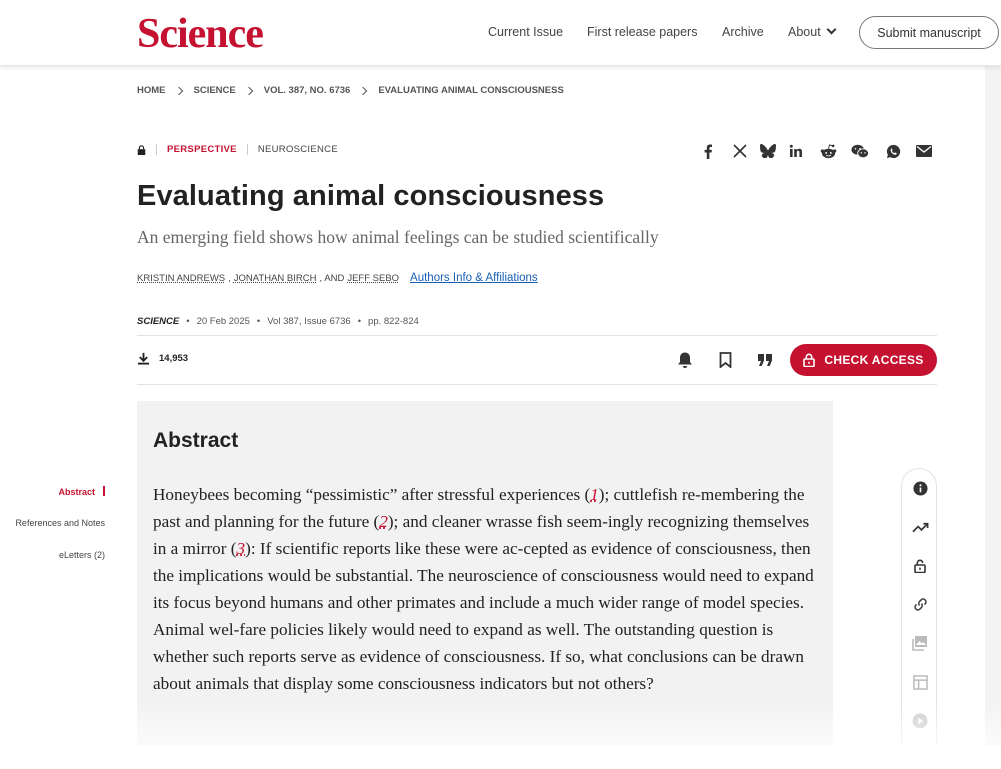 The image size is (1001, 769). Describe the element at coordinates (500, 757) in the screenshot. I see `bottom-bar` at that location.